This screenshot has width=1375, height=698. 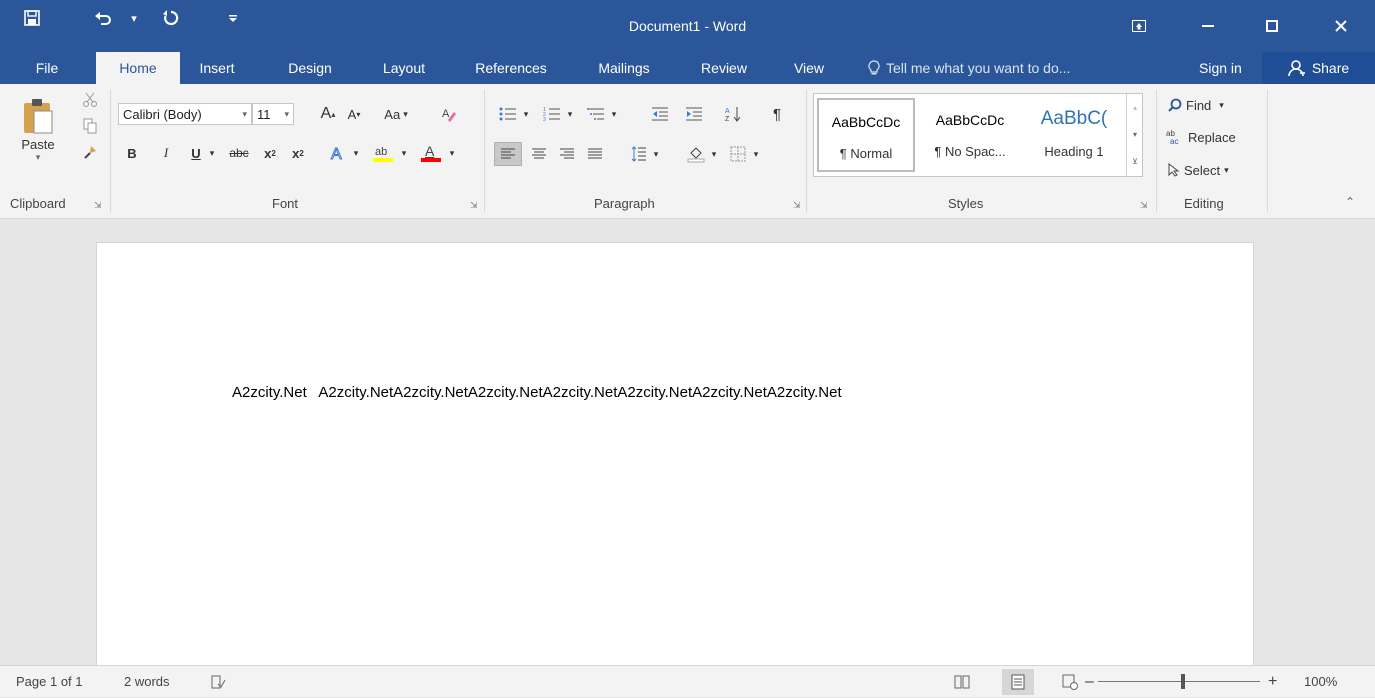 I want to click on cut-icon, so click(x=90, y=100).